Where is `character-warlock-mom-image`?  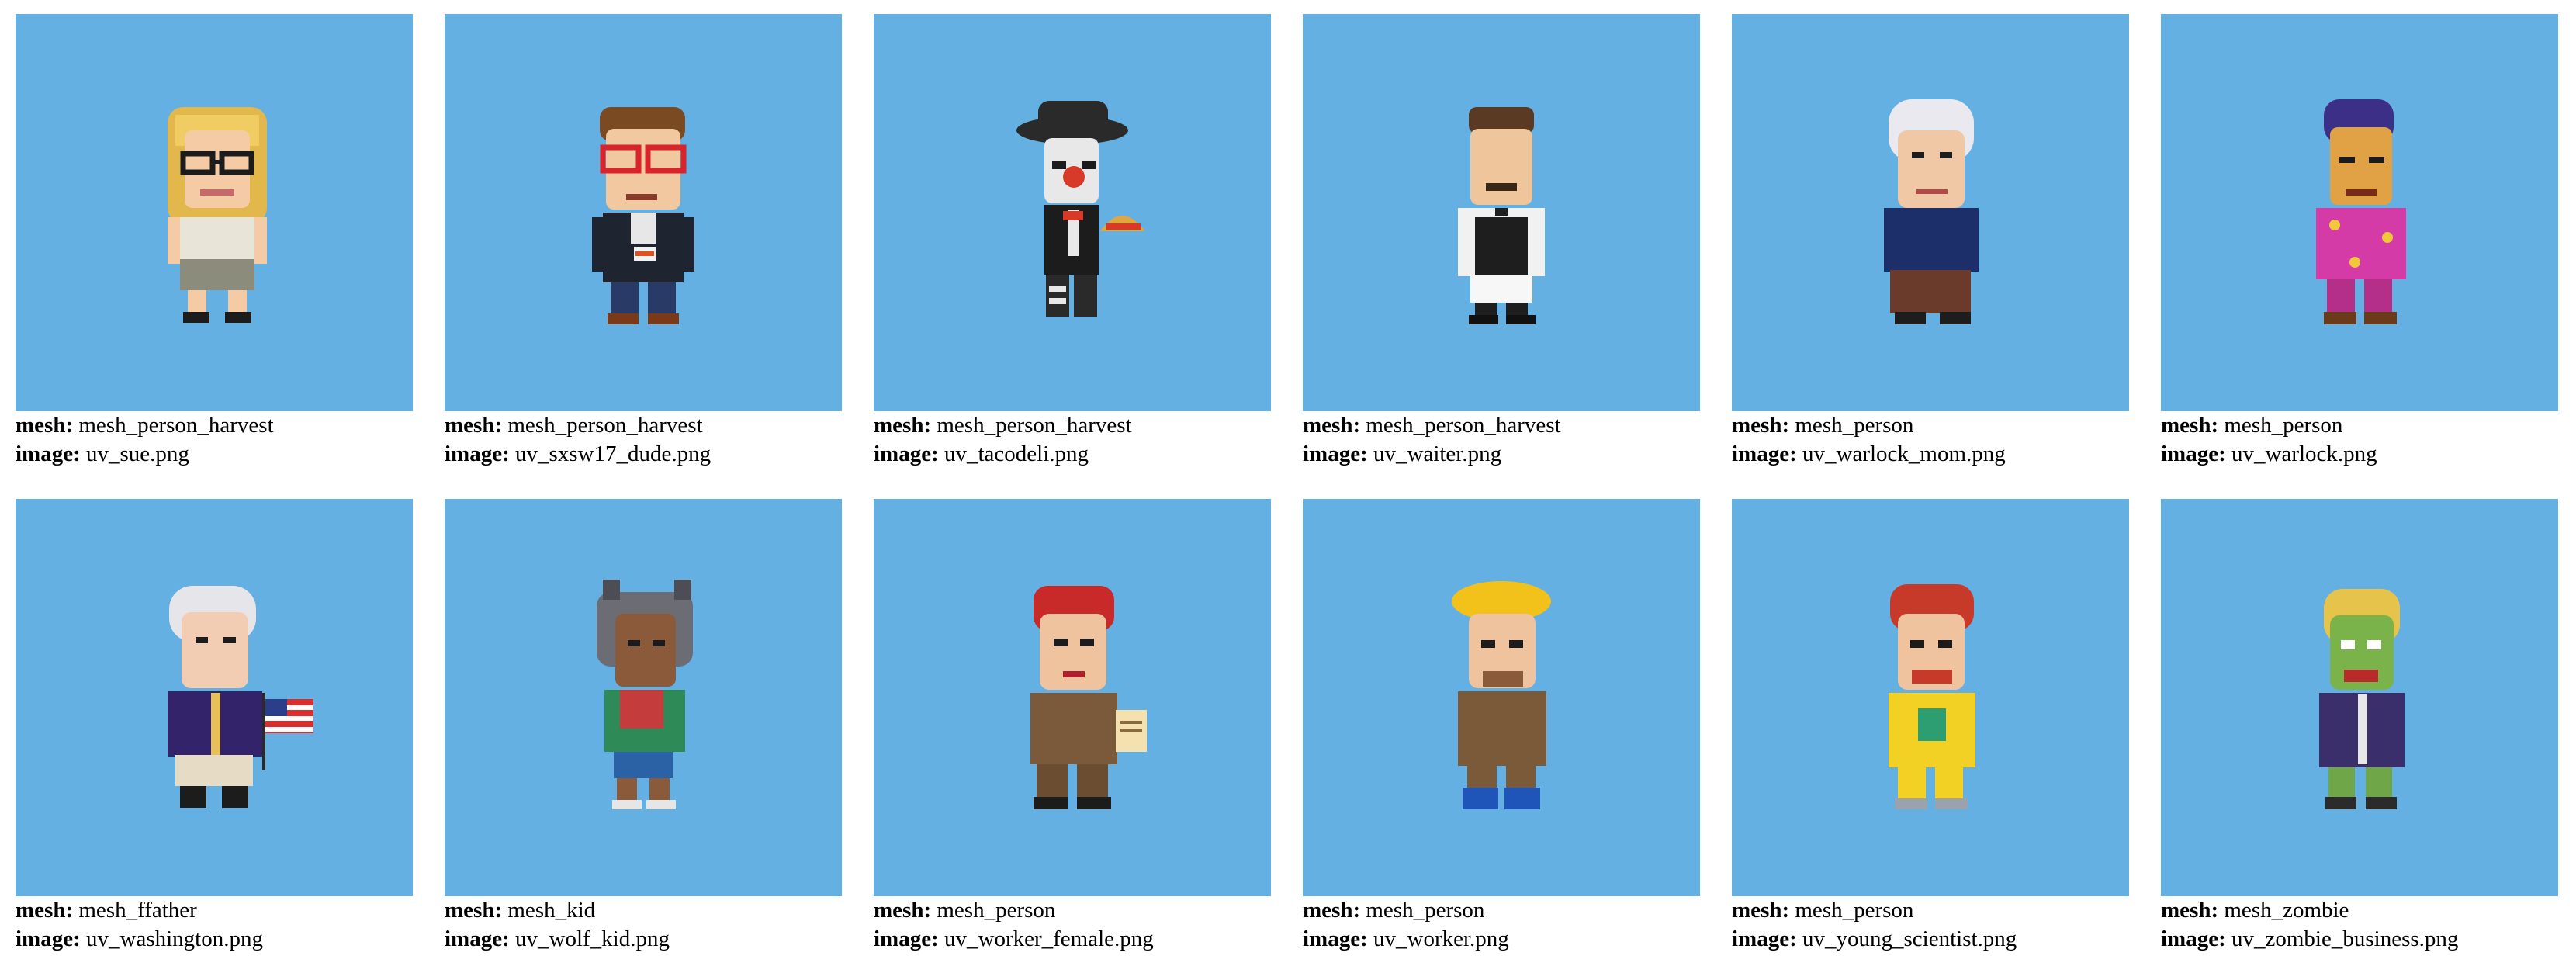 character-warlock-mom-image is located at coordinates (1931, 212).